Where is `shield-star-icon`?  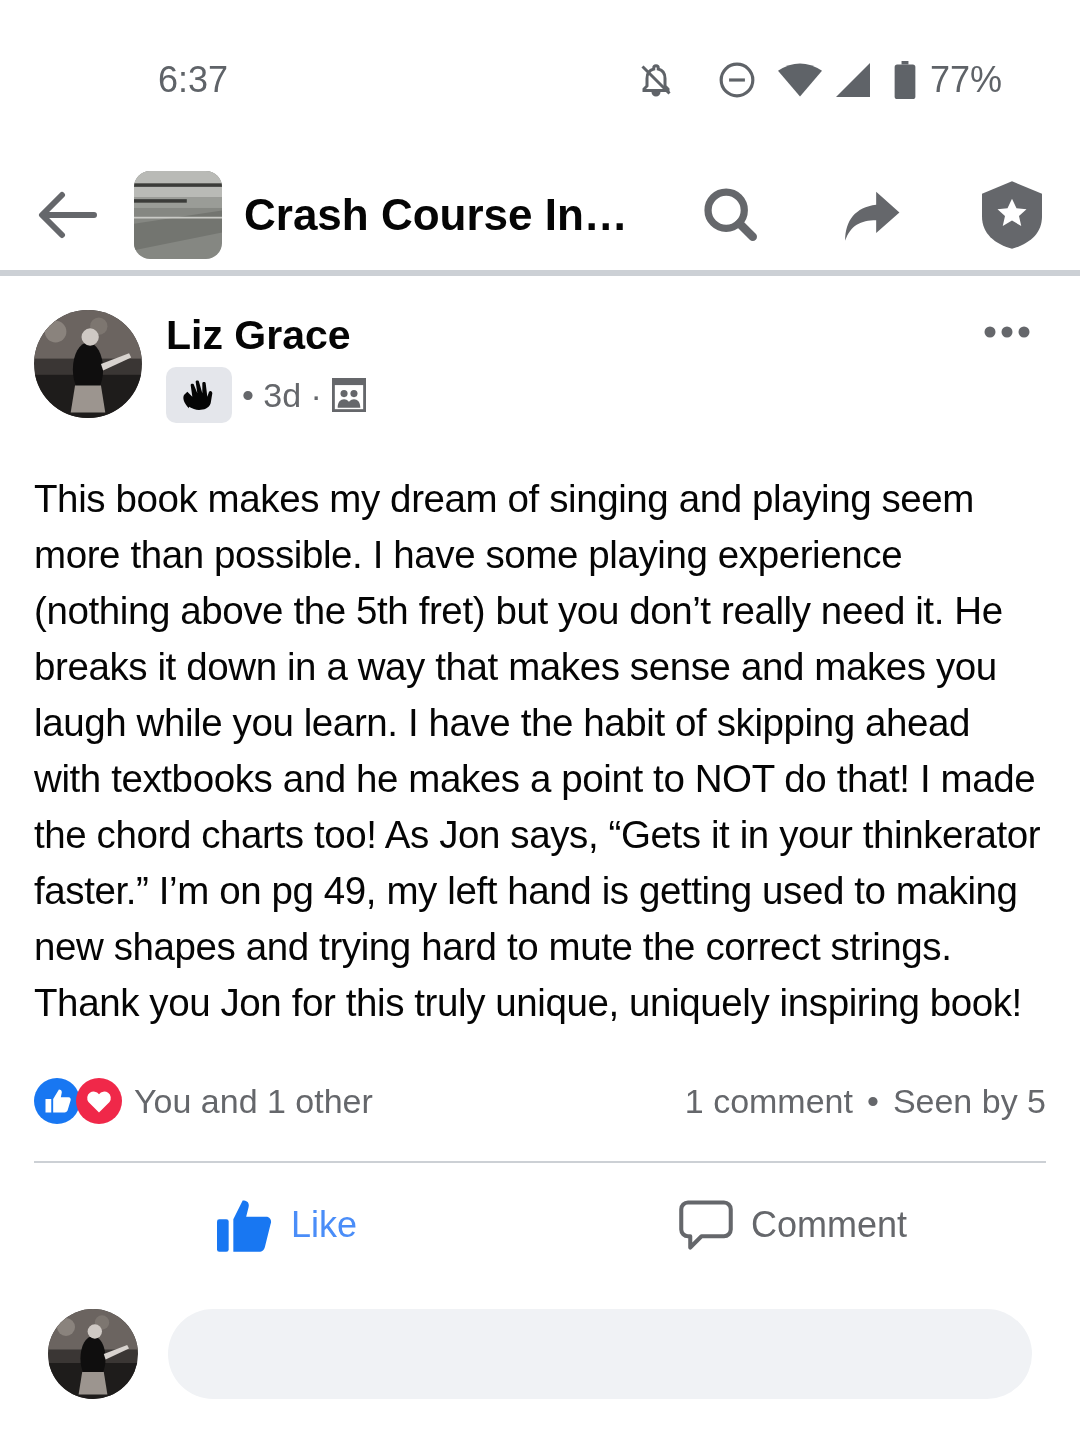 shield-star-icon is located at coordinates (1012, 215).